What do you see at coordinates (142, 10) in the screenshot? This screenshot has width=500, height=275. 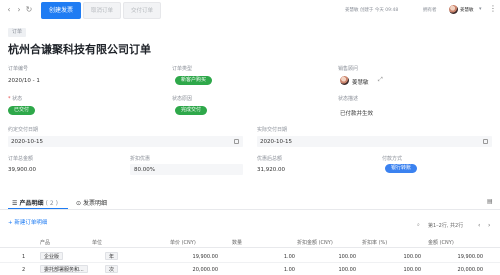 I see `deliver-order-button: 交付订单` at bounding box center [142, 10].